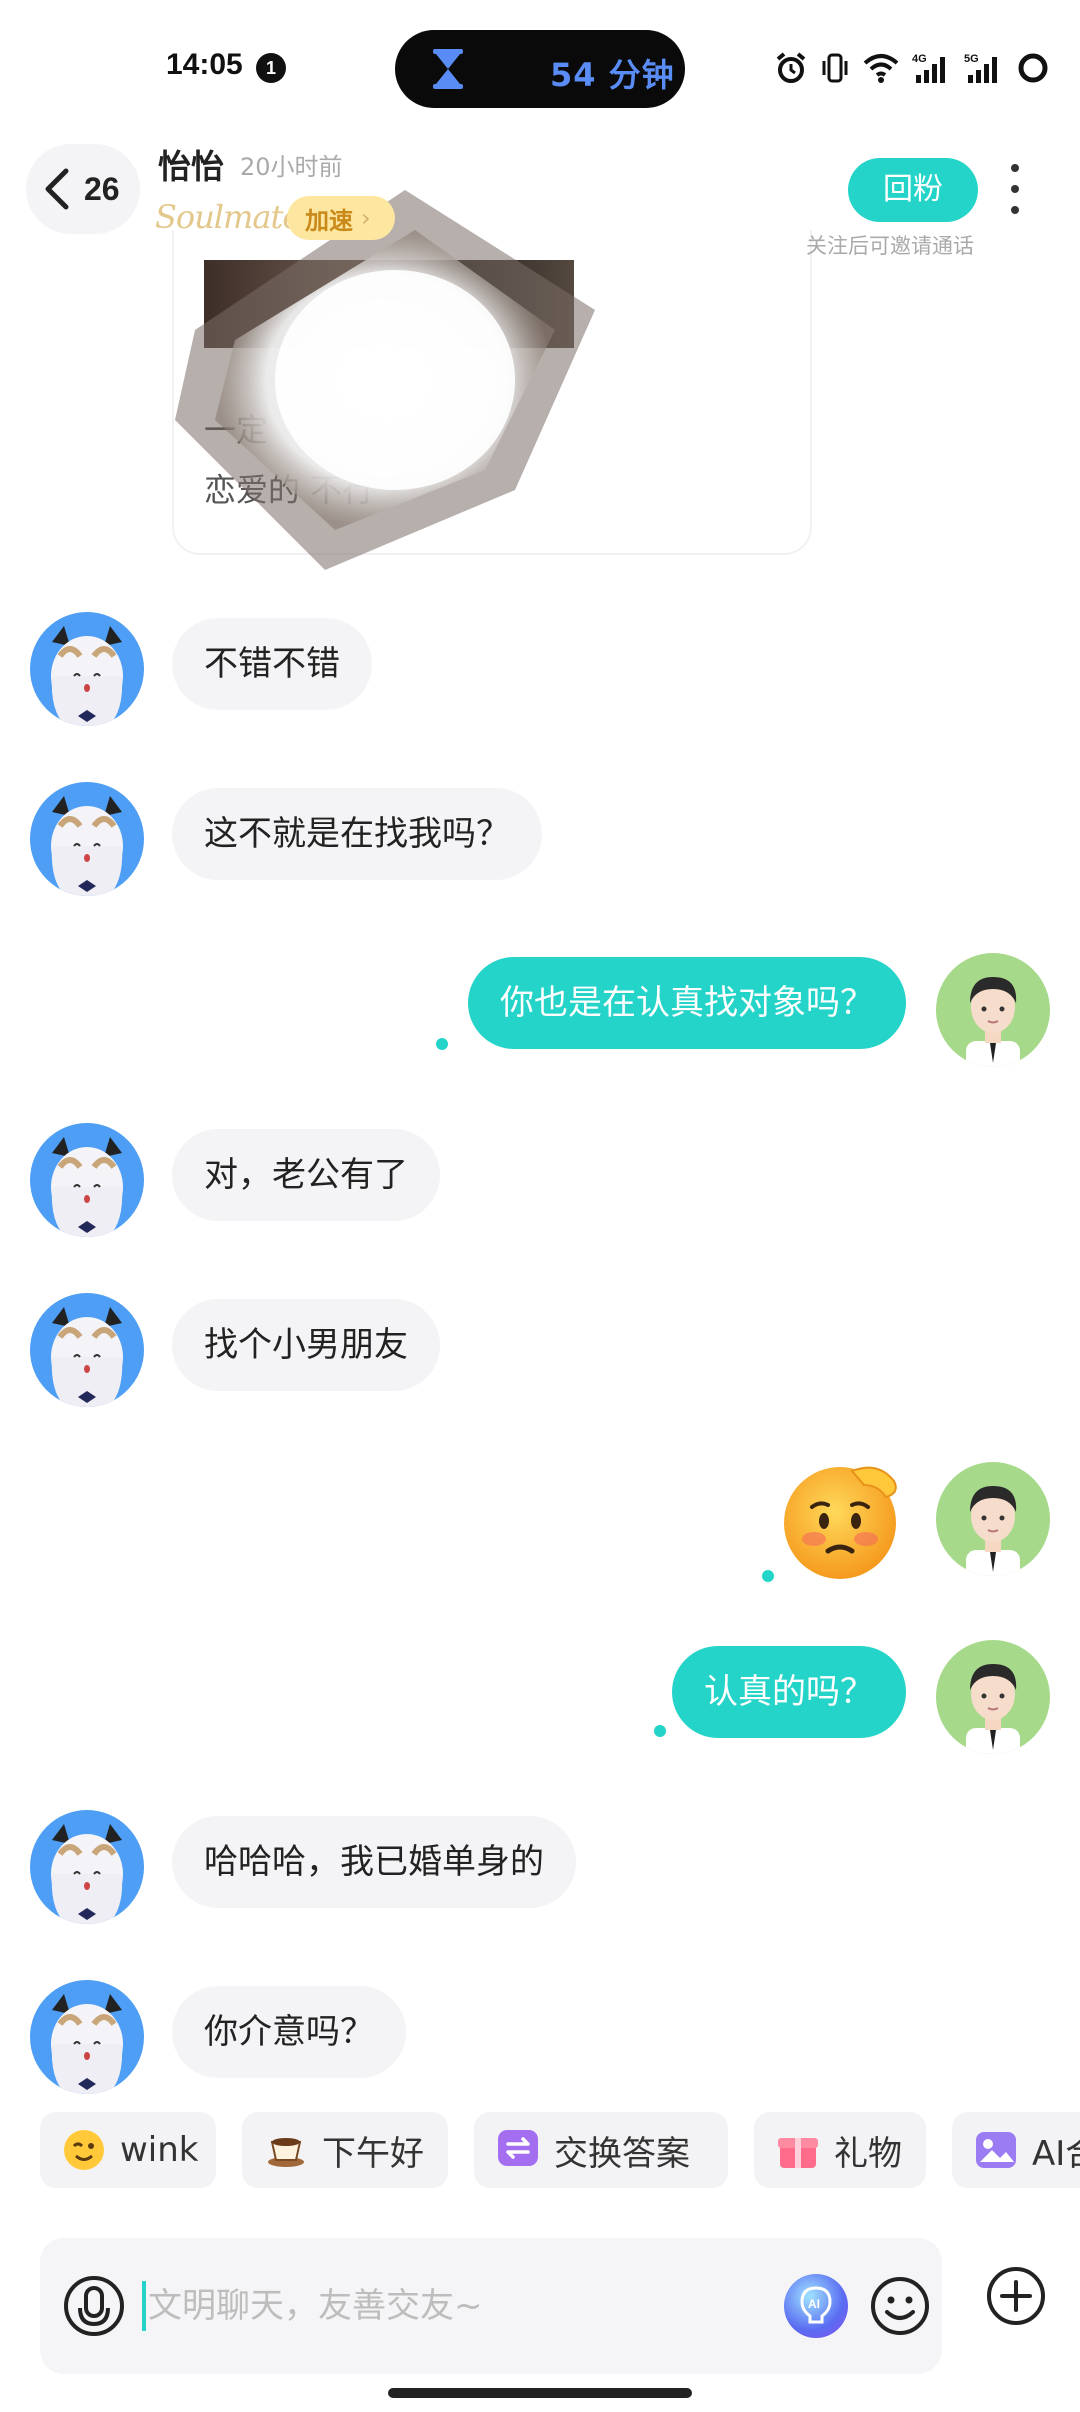 The width and height of the screenshot is (1080, 2412). What do you see at coordinates (306, 1175) in the screenshot?
I see `incoming-message-bubble: 对，老公有了` at bounding box center [306, 1175].